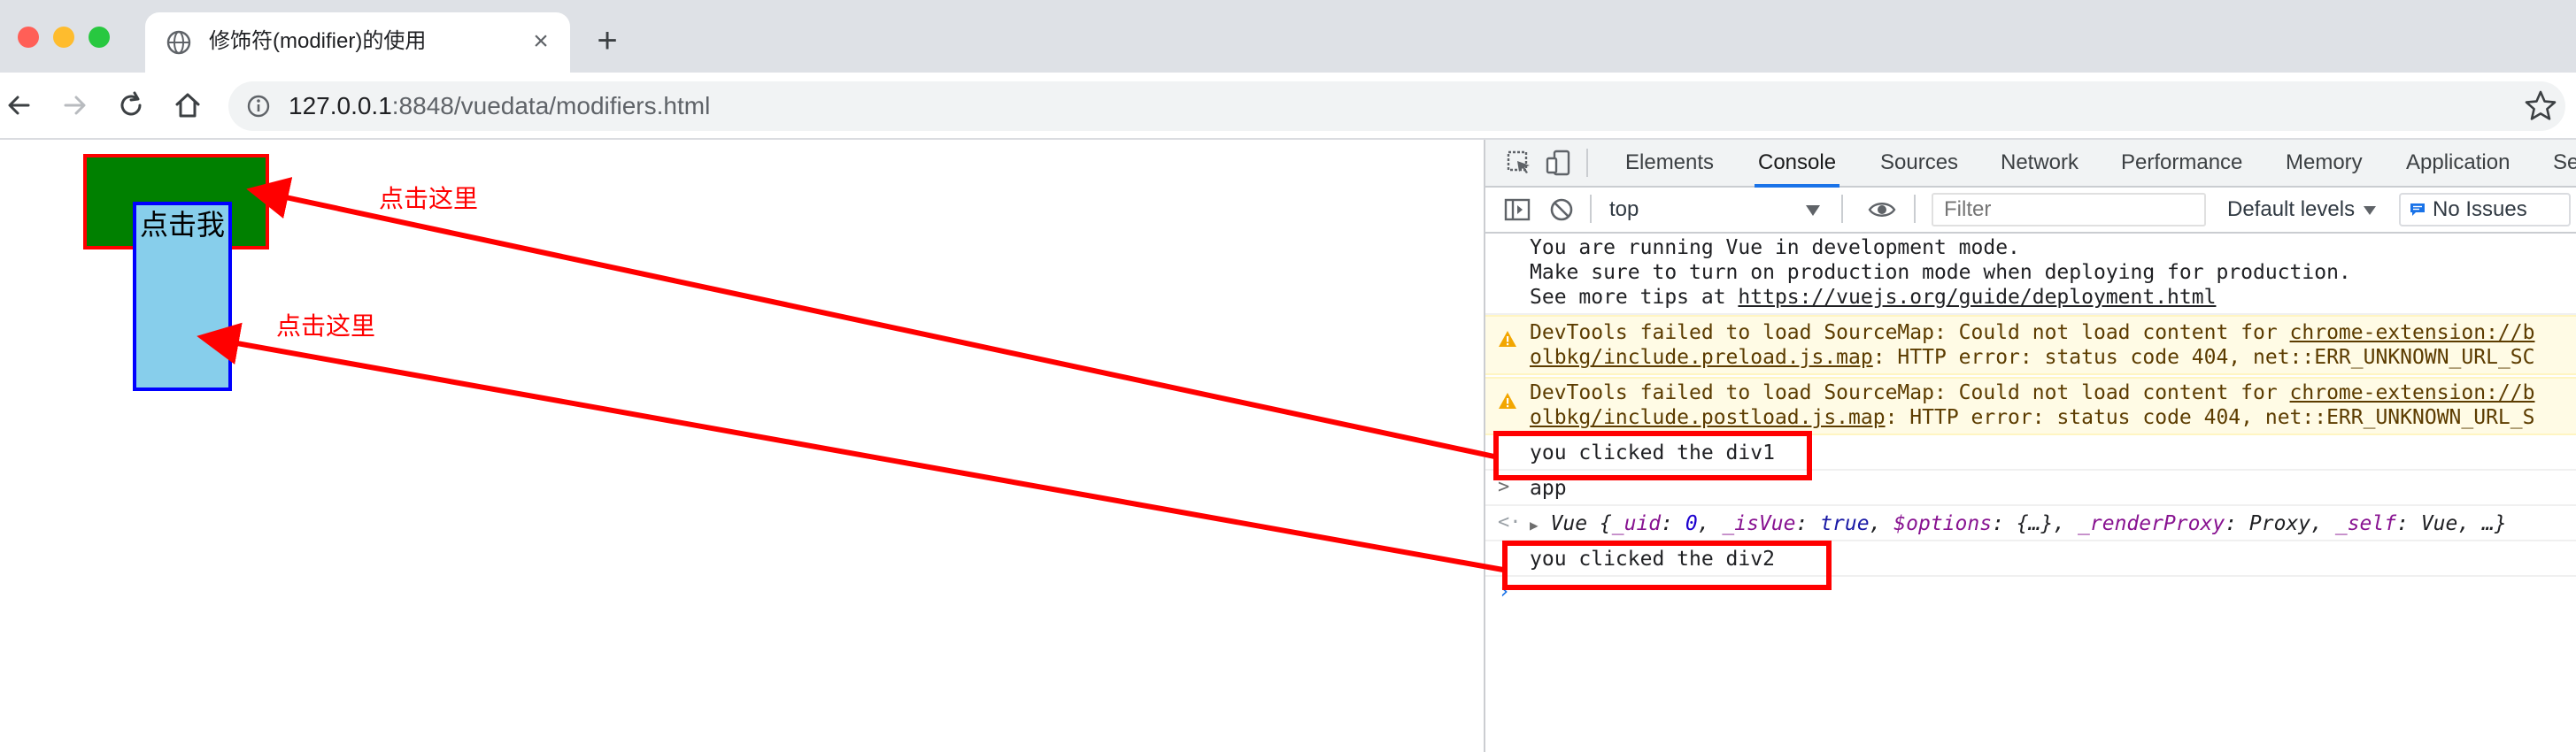  I want to click on object-value: {…}, so click(2035, 523).